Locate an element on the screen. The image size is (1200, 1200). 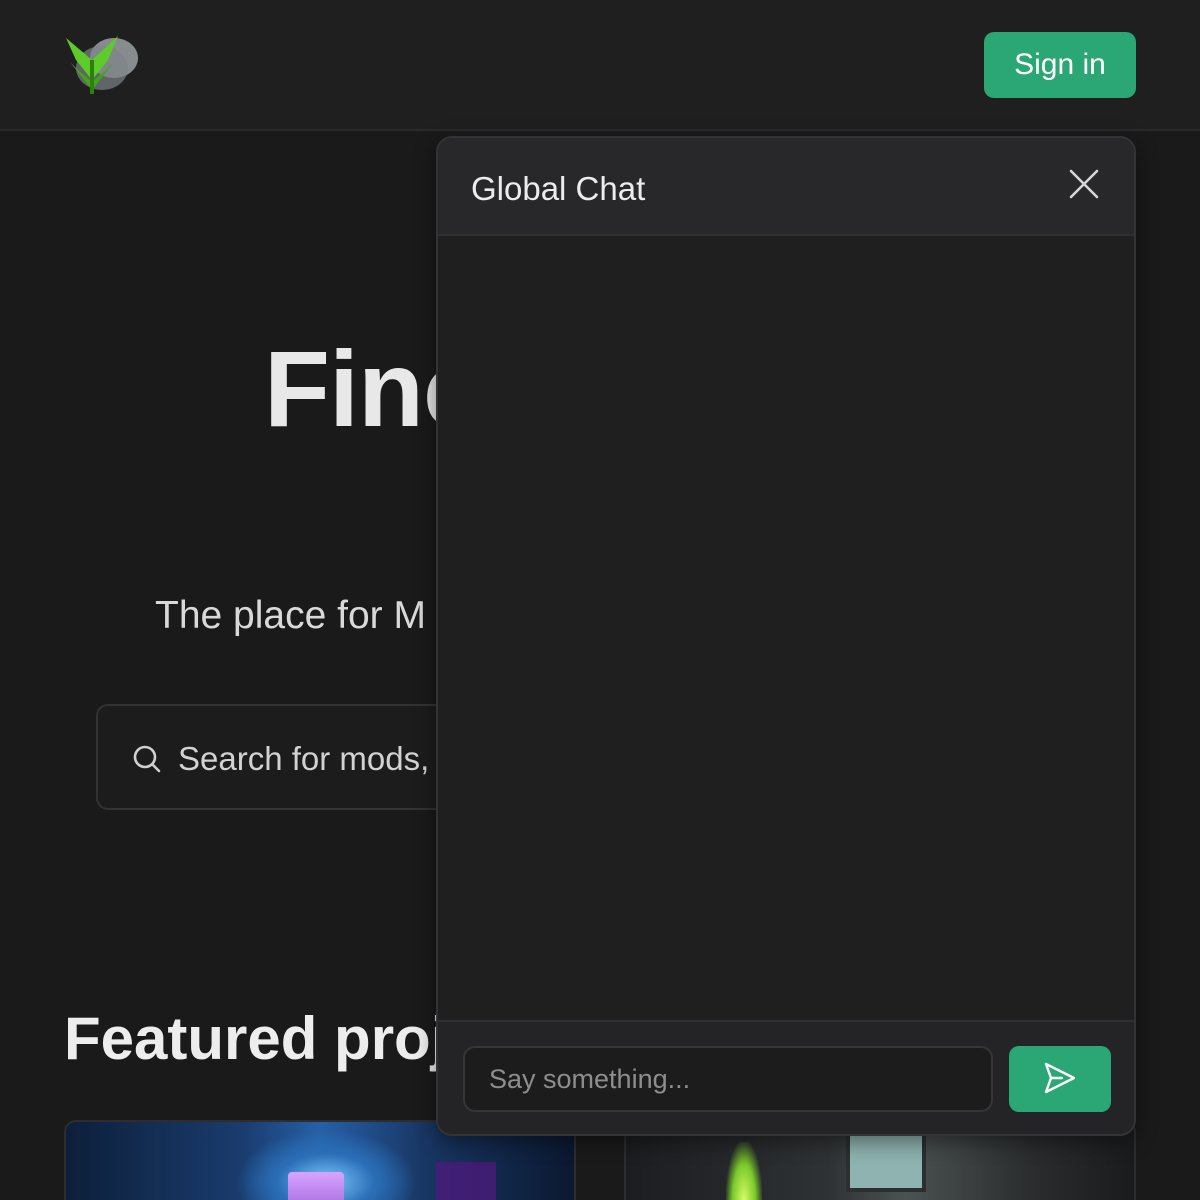
site-header: Sign in is located at coordinates (600, 65).